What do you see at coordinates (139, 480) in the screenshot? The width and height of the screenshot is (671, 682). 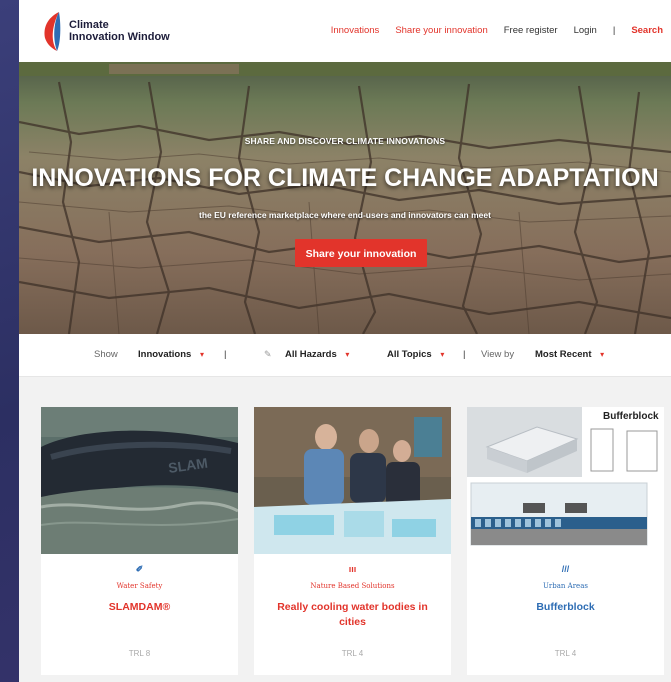 I see `slamdam-image: SLAM` at bounding box center [139, 480].